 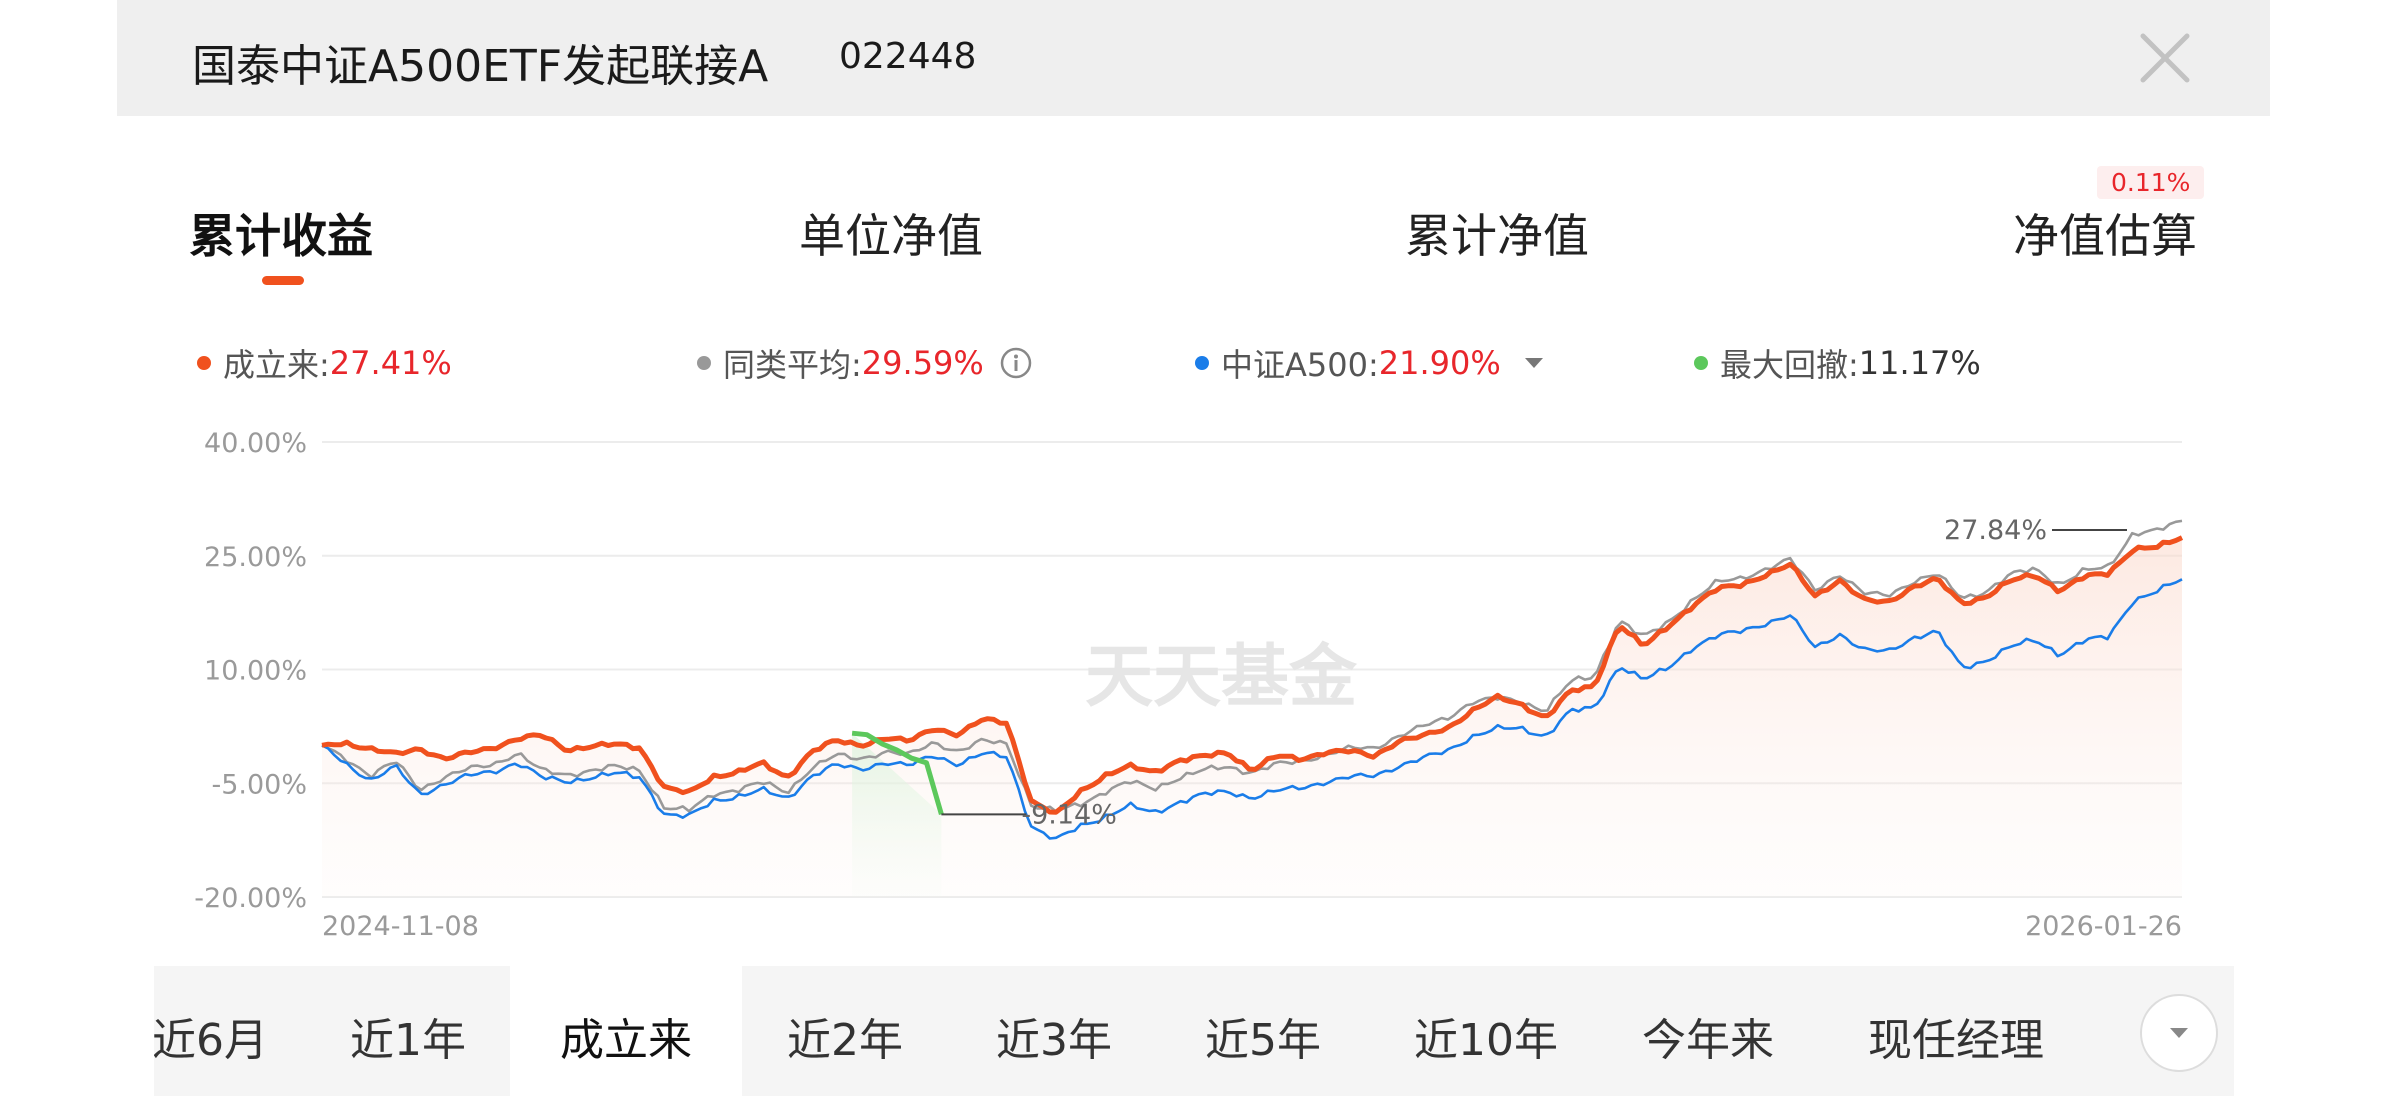 What do you see at coordinates (908, 56) in the screenshot?
I see `fund-code: 022448` at bounding box center [908, 56].